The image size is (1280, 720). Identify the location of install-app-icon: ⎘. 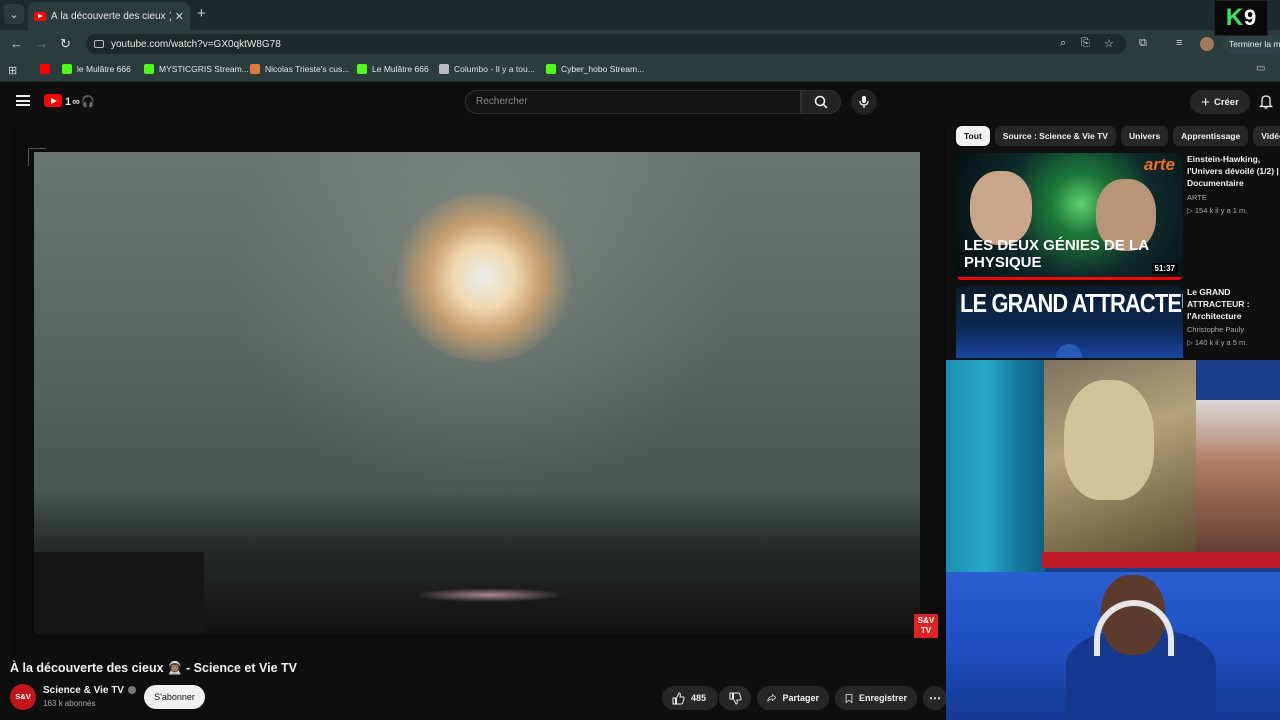
(1085, 43).